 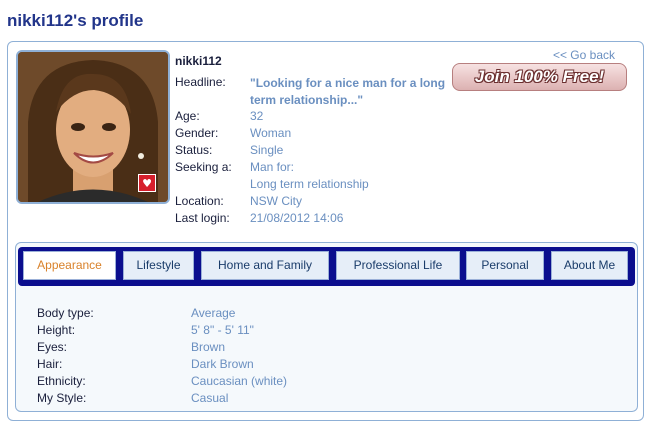 What do you see at coordinates (584, 55) in the screenshot?
I see `go-back-link: << Go back` at bounding box center [584, 55].